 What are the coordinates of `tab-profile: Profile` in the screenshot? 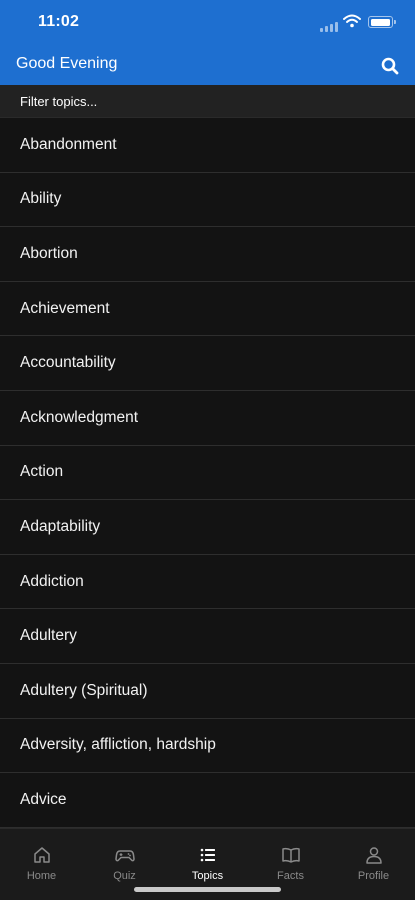 It's located at (373, 864).